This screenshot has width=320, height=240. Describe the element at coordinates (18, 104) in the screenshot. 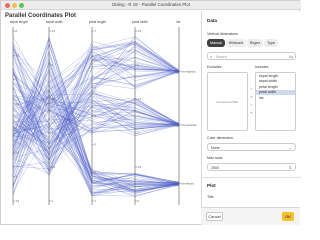

I see `tick-label: 6.5` at that location.